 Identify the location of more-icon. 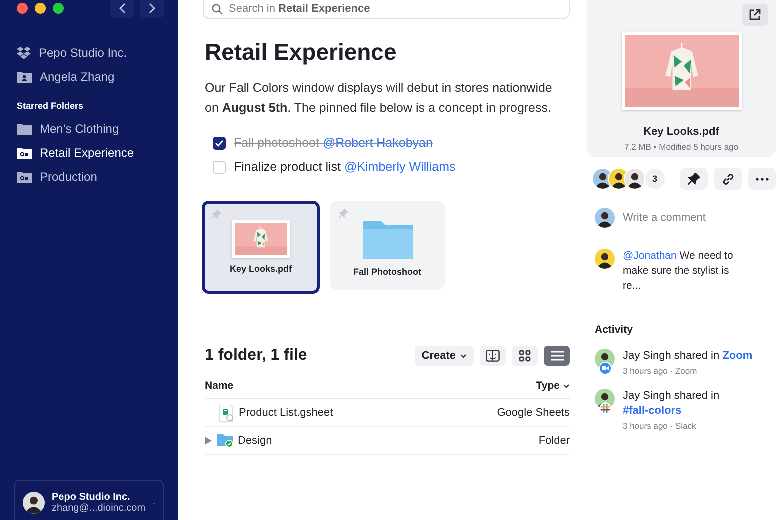
(762, 179).